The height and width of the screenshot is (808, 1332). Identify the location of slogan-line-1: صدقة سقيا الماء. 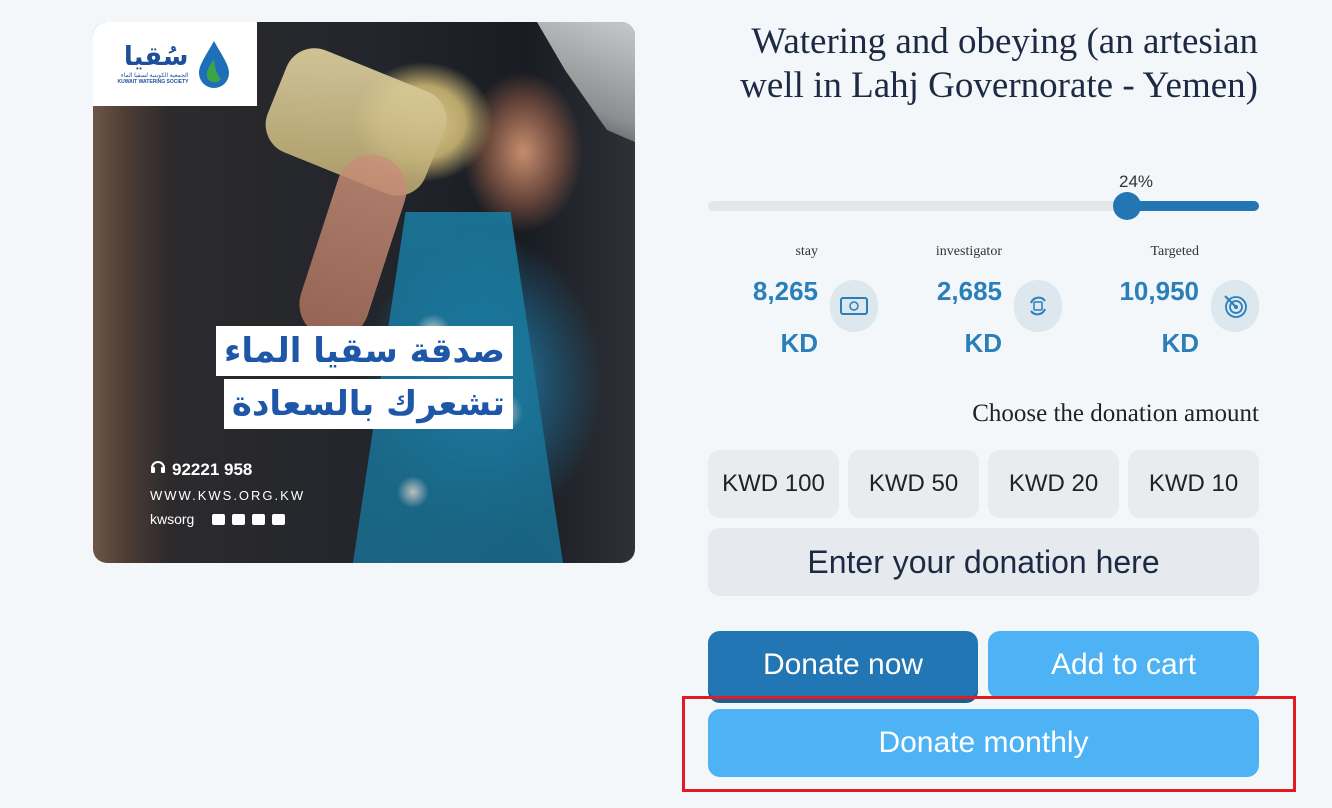
(364, 351).